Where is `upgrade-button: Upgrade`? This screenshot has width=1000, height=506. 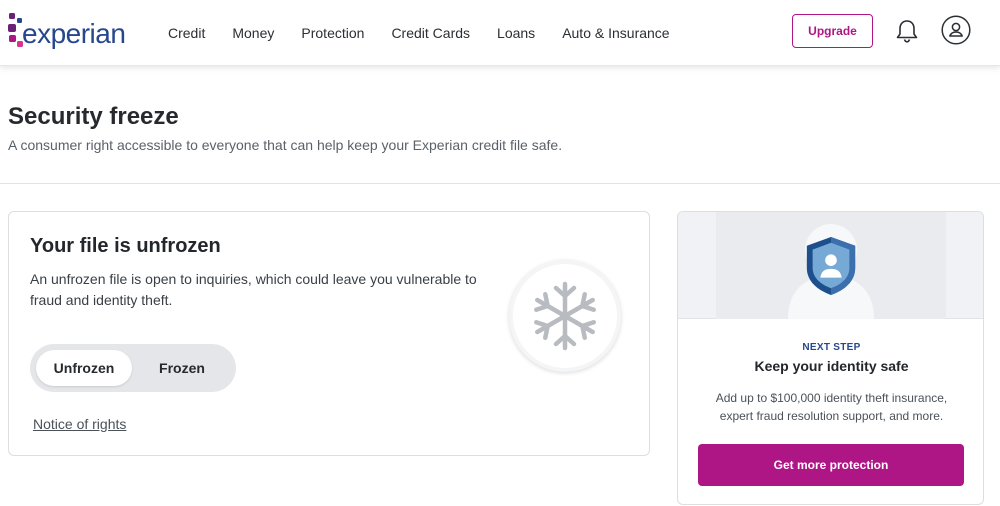
upgrade-button: Upgrade is located at coordinates (832, 31).